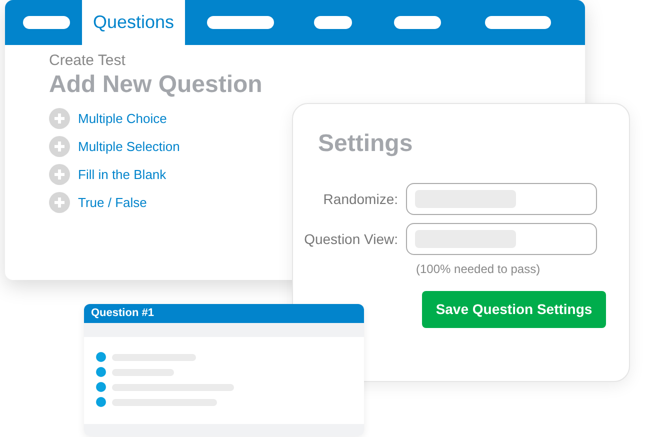  Describe the element at coordinates (112, 202) in the screenshot. I see `question-type-link: True / False` at that location.